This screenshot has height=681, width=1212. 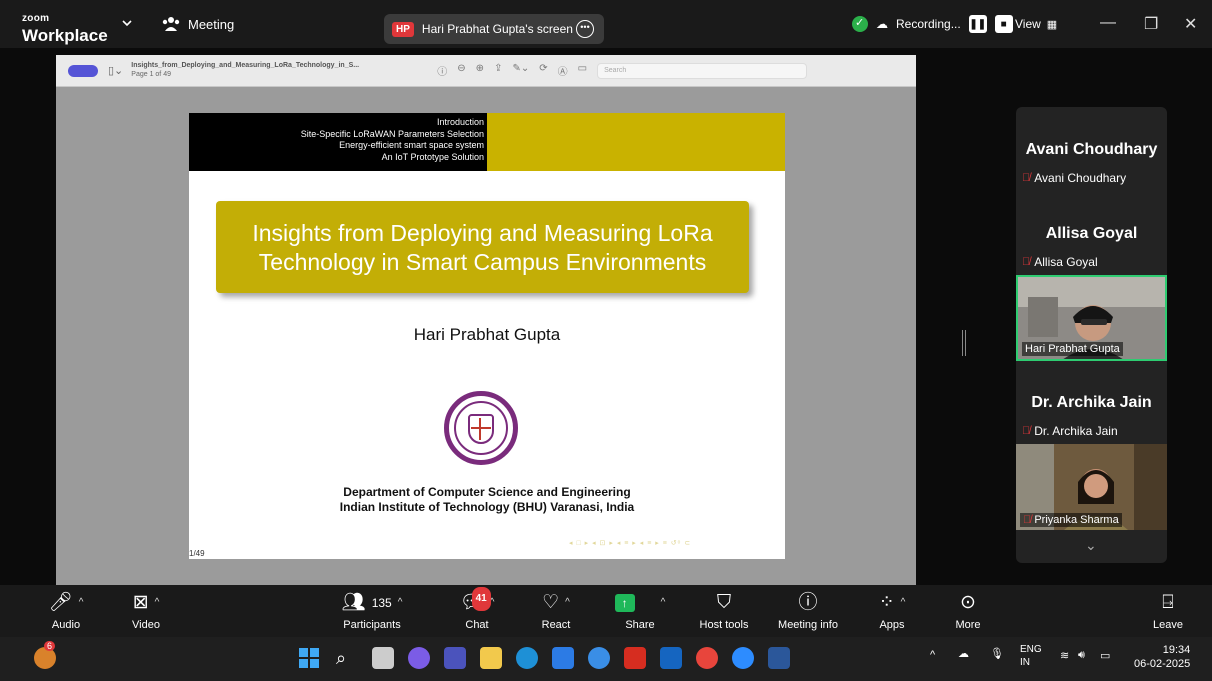 What do you see at coordinates (585, 29) in the screenshot?
I see `more-options-icon: •••` at bounding box center [585, 29].